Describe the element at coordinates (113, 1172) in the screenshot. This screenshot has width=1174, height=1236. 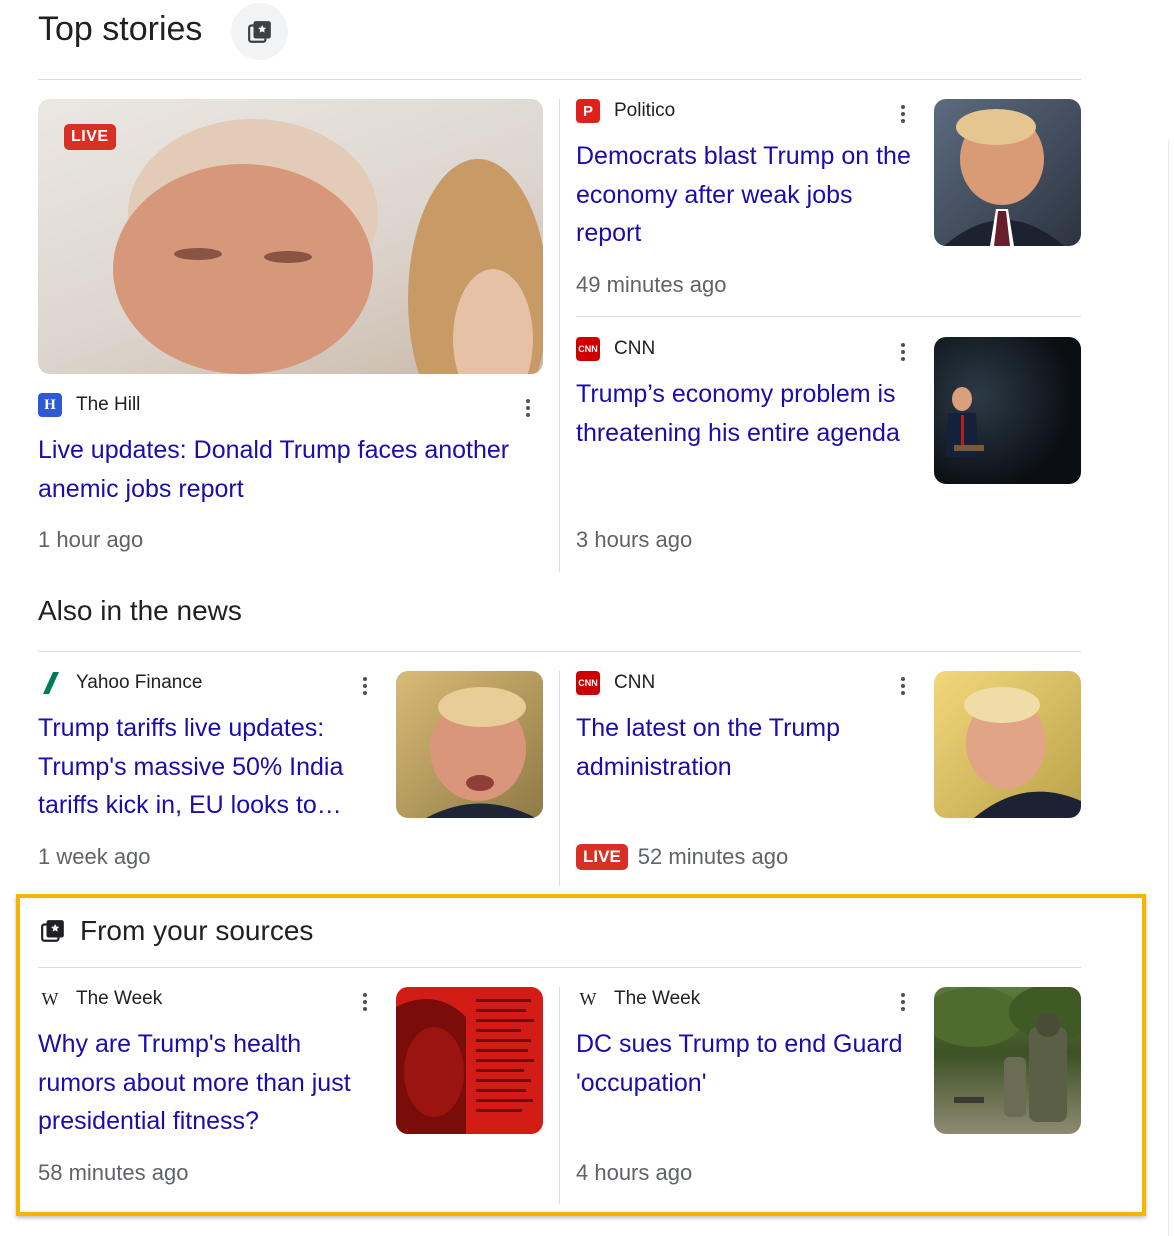
I see `timestamp: 58 minutes ago` at that location.